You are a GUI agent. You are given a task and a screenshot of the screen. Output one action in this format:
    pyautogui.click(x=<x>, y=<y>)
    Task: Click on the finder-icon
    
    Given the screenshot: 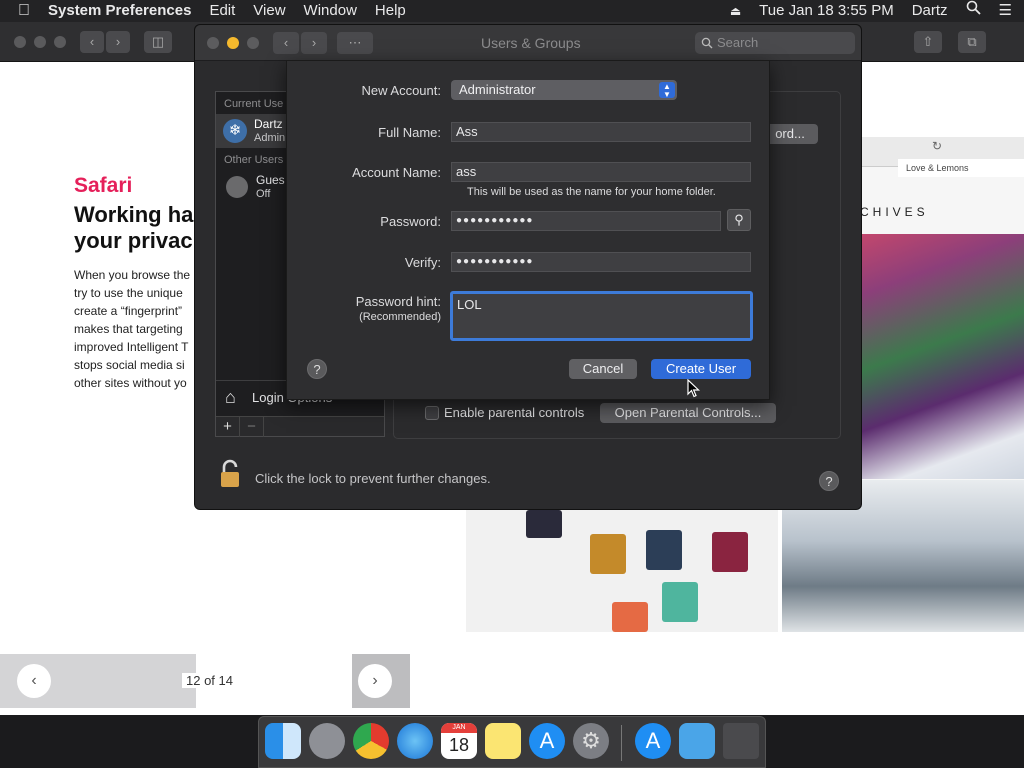 What is the action you would take?
    pyautogui.click(x=283, y=741)
    